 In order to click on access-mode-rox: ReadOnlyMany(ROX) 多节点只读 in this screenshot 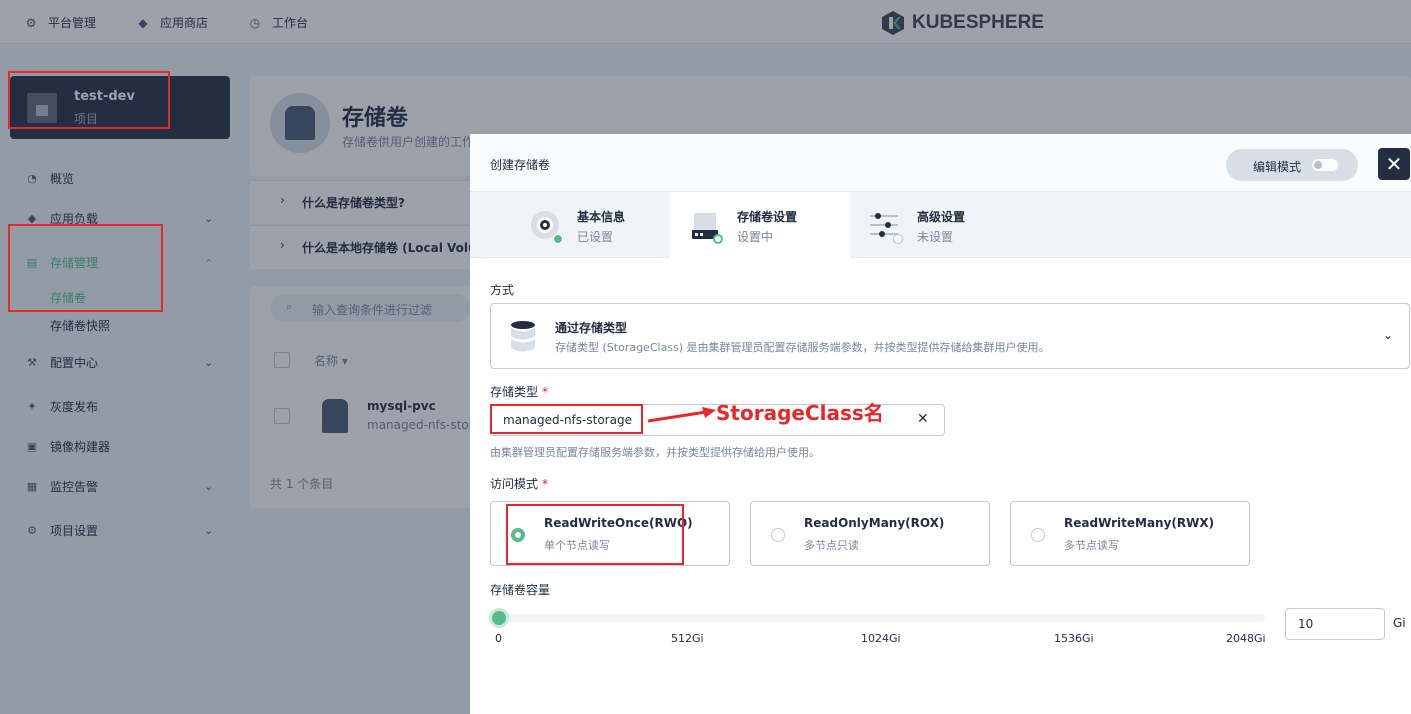, I will do `click(870, 533)`.